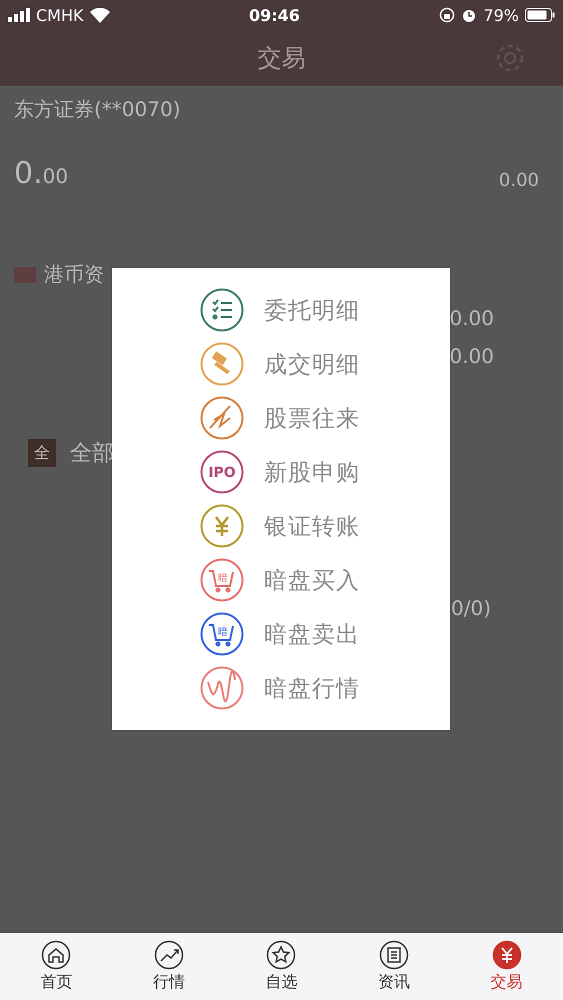  Describe the element at coordinates (97, 109) in the screenshot. I see `account-name: 东方证券(**0070)` at that location.